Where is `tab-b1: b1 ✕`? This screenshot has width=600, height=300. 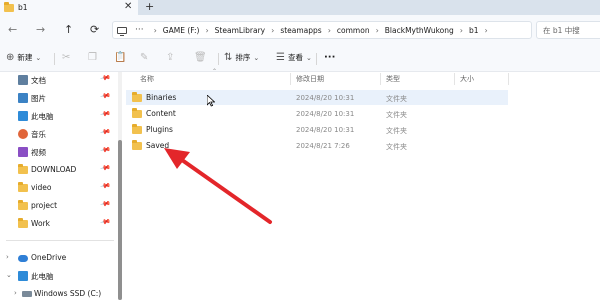 tab-b1: b1 ✕ is located at coordinates (69, 7).